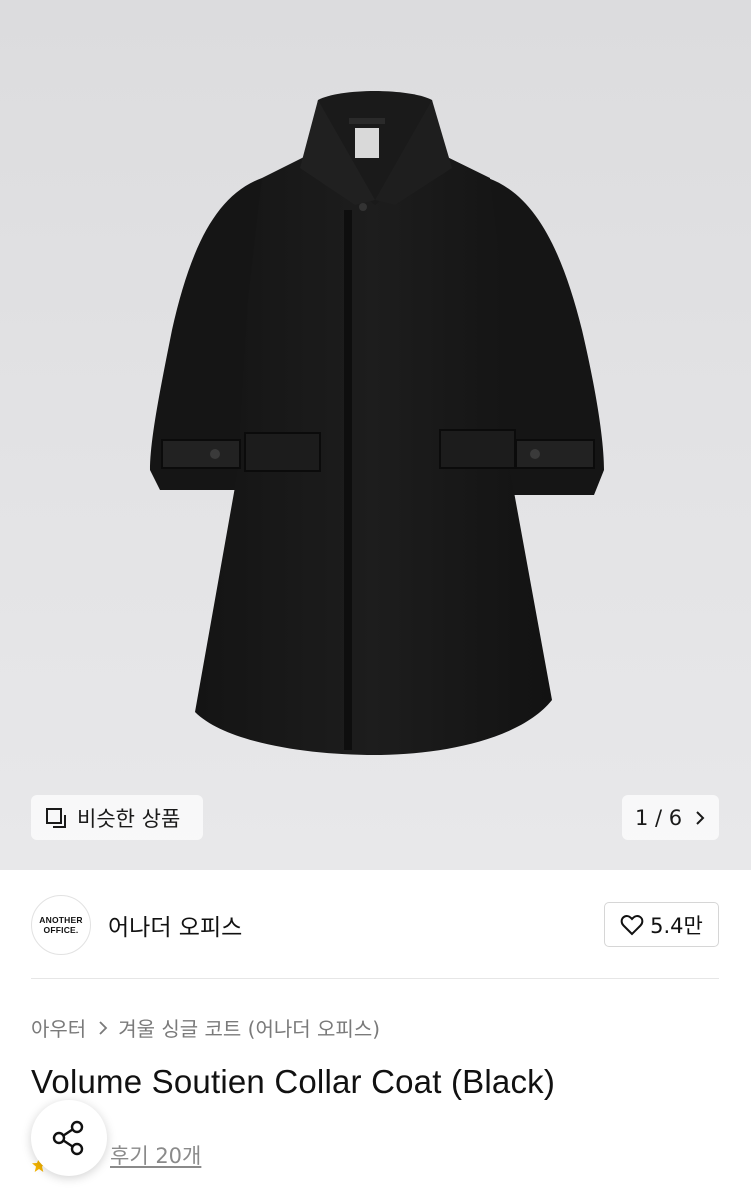 Image resolution: width=751 pixels, height=1200 pixels. I want to click on similar-products-label: 비슷한 상품, so click(129, 818).